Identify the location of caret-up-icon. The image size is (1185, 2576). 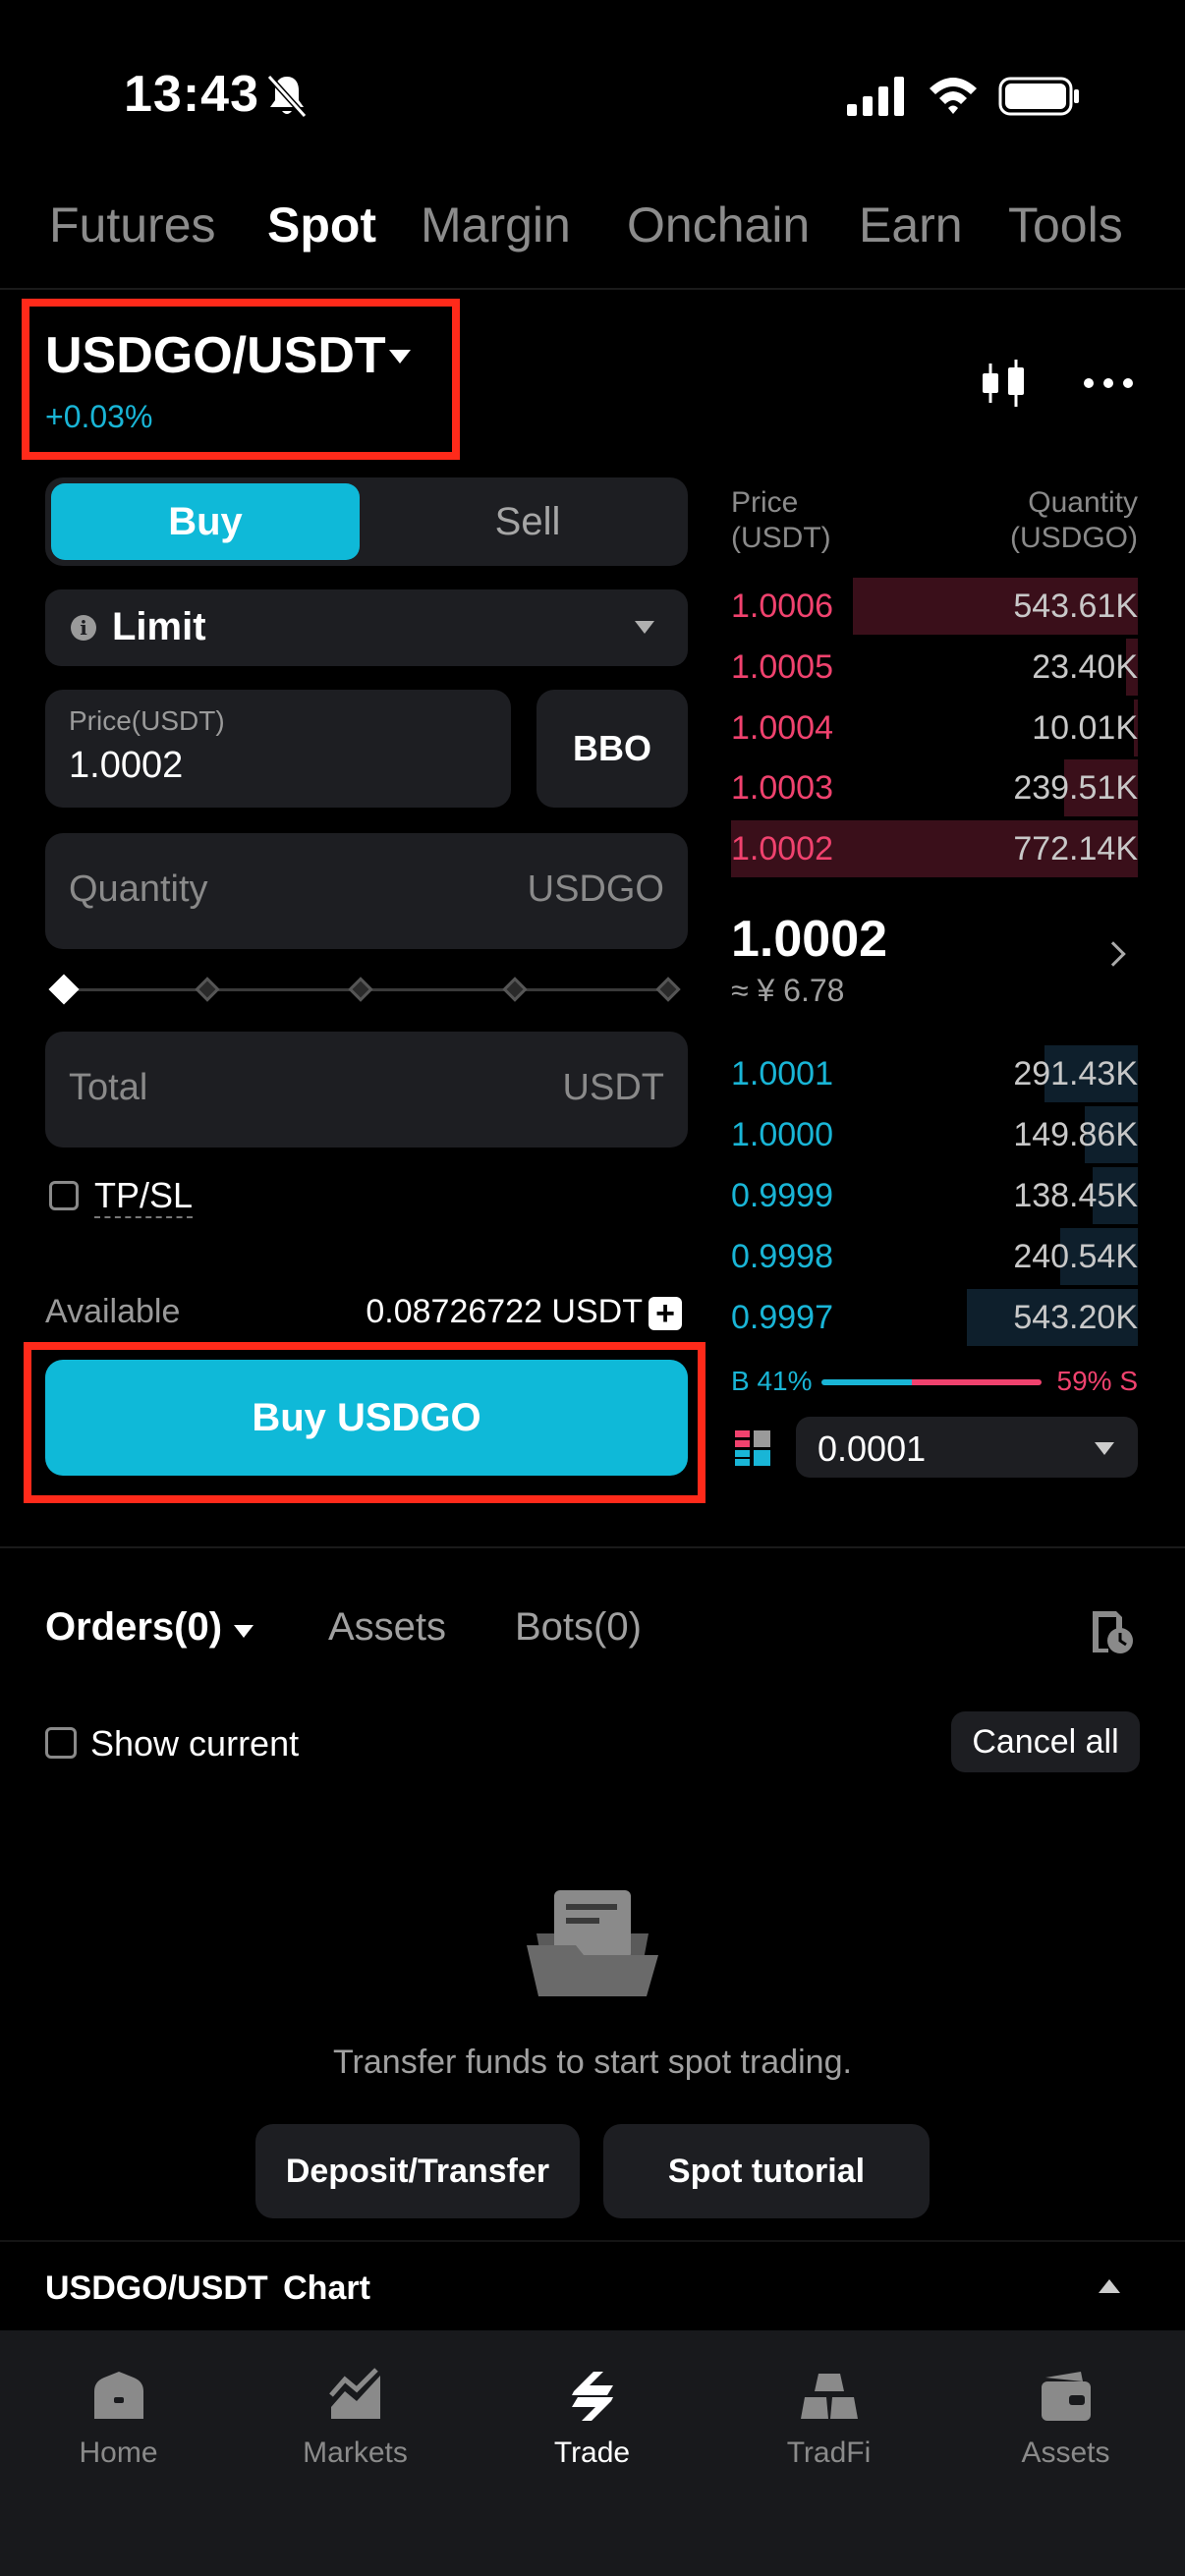
(1110, 2286).